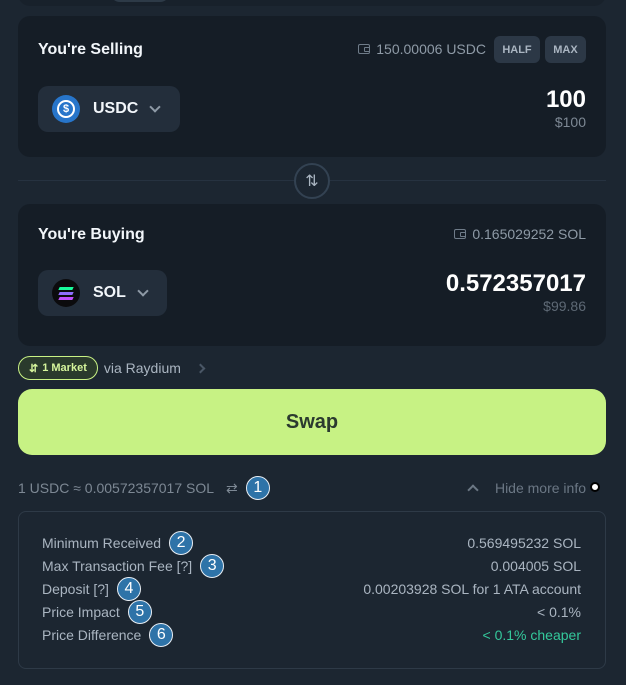 The height and width of the screenshot is (685, 626). I want to click on info-row-max-transaction-fee: Max Transaction Fee [?] 3 0.004005 SOL, so click(311, 566).